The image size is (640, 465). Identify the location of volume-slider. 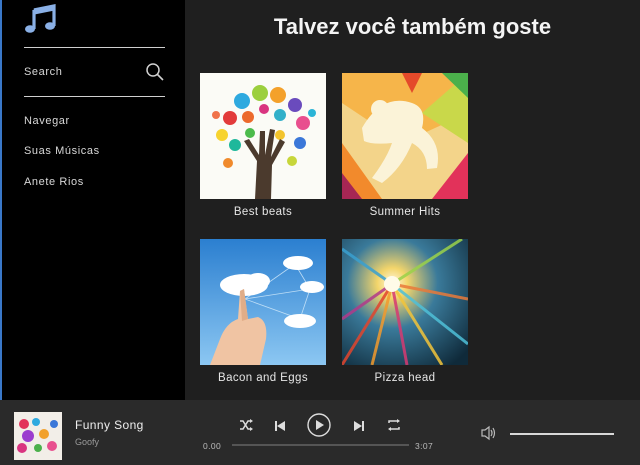
(562, 434).